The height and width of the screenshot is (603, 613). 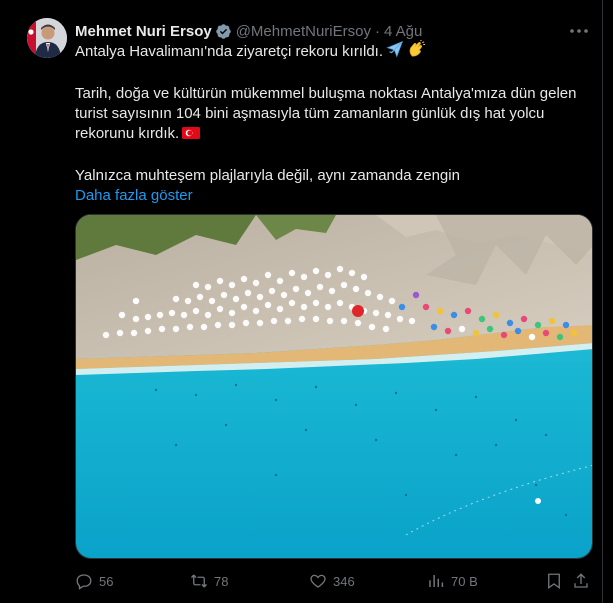 What do you see at coordinates (318, 581) in the screenshot?
I see `heart-icon` at bounding box center [318, 581].